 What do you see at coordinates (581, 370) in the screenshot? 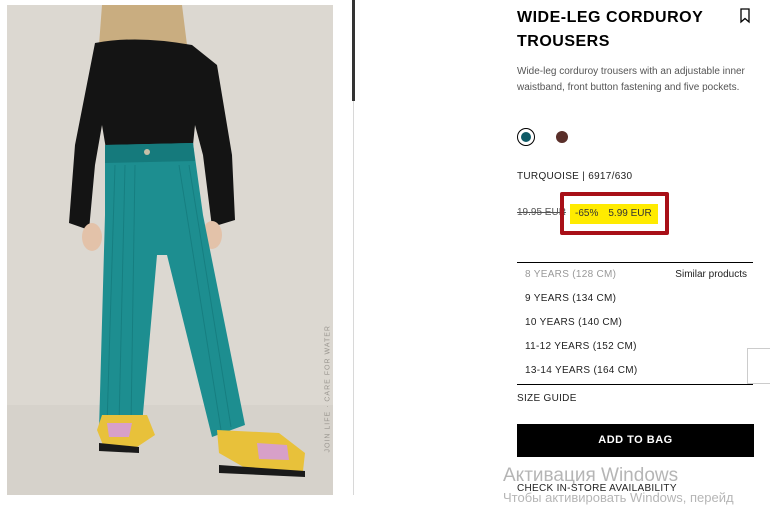
I see `size-option-13-14-years: 13-14 YEARS (164 CM)` at bounding box center [581, 370].